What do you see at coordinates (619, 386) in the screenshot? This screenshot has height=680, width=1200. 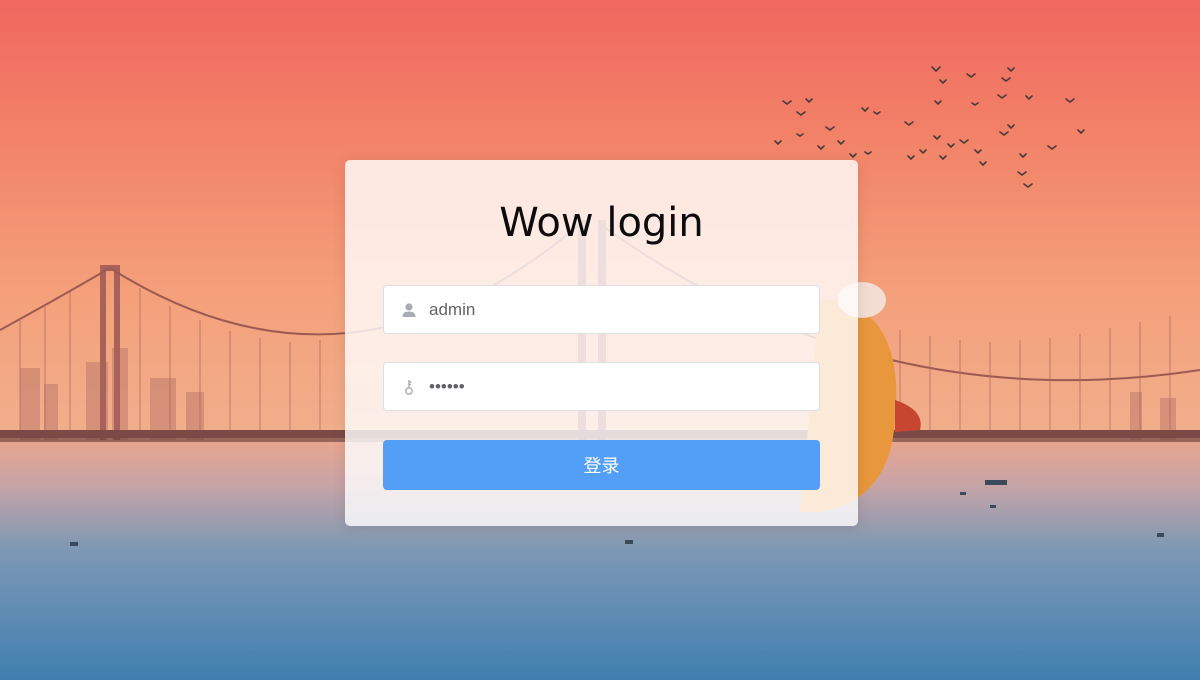 I see `password-input` at bounding box center [619, 386].